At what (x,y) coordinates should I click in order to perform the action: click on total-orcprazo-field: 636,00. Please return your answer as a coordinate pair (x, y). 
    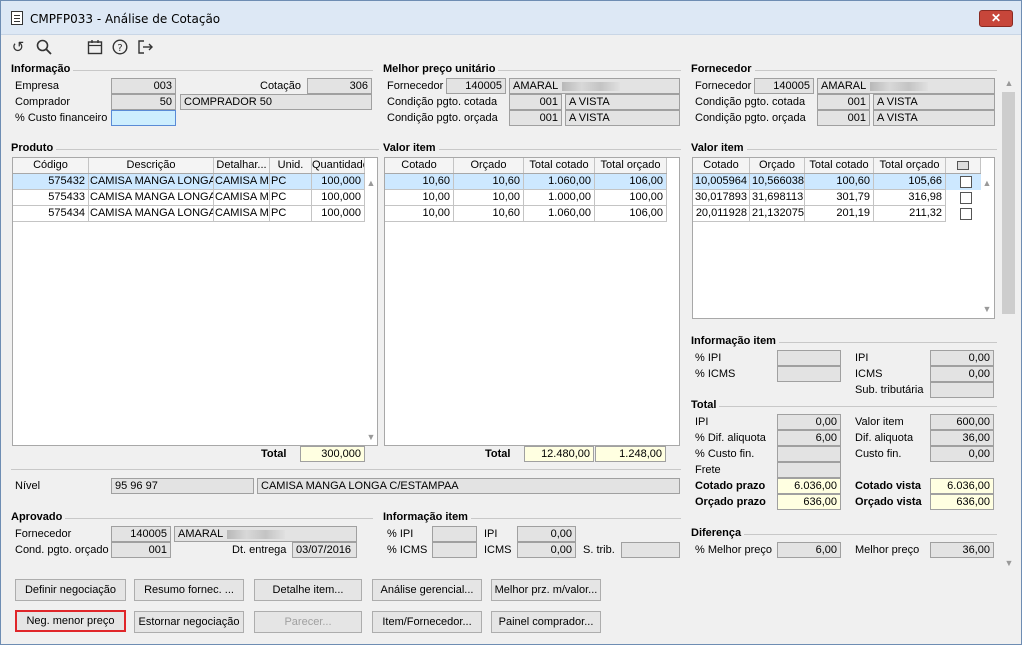
    Looking at the image, I should click on (809, 502).